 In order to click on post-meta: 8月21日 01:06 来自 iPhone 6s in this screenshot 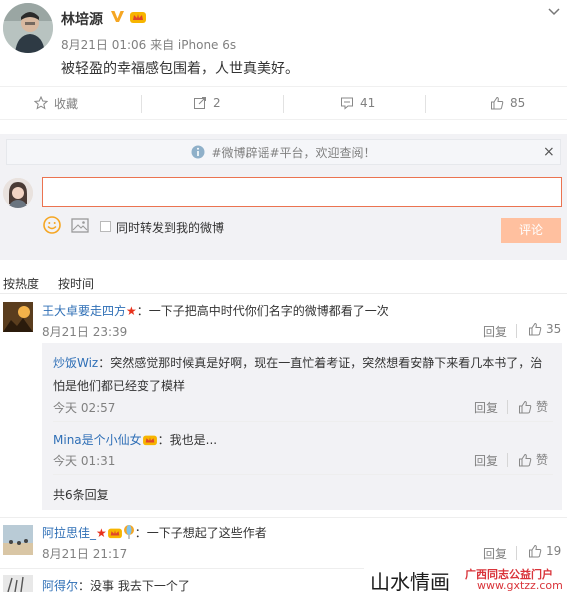, I will do `click(149, 45)`.